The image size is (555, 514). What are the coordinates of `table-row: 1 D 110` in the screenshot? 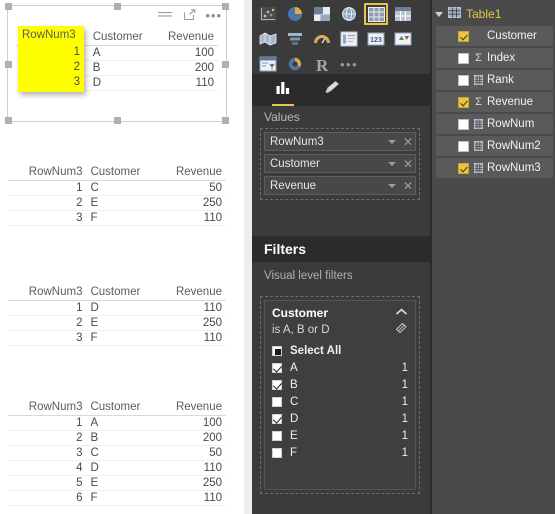 It's located at (117, 308).